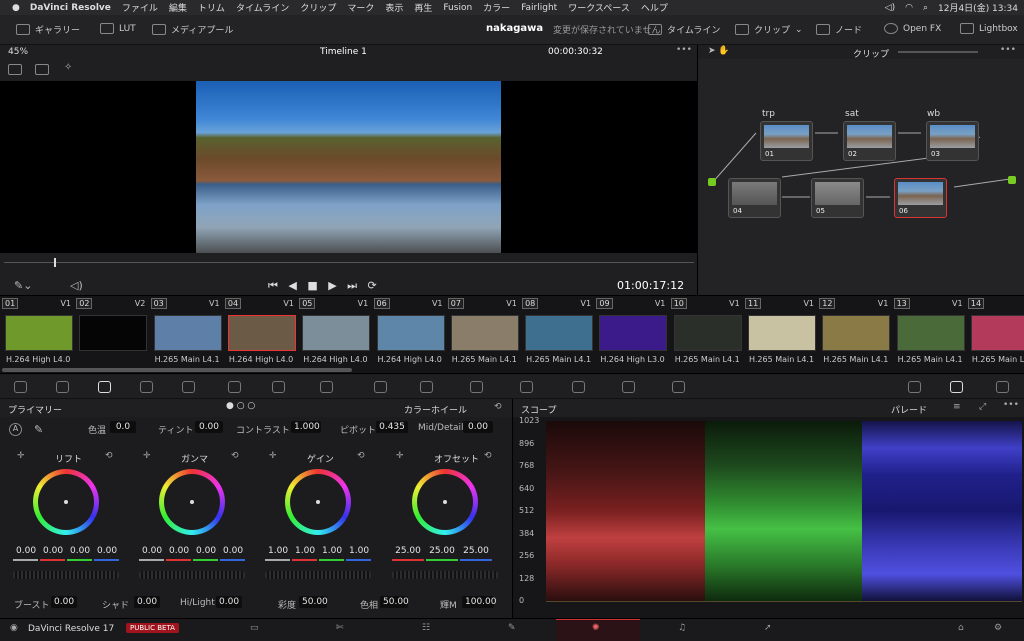 The image size is (1024, 641). I want to click on sparkle-icon: ✧, so click(68, 67).